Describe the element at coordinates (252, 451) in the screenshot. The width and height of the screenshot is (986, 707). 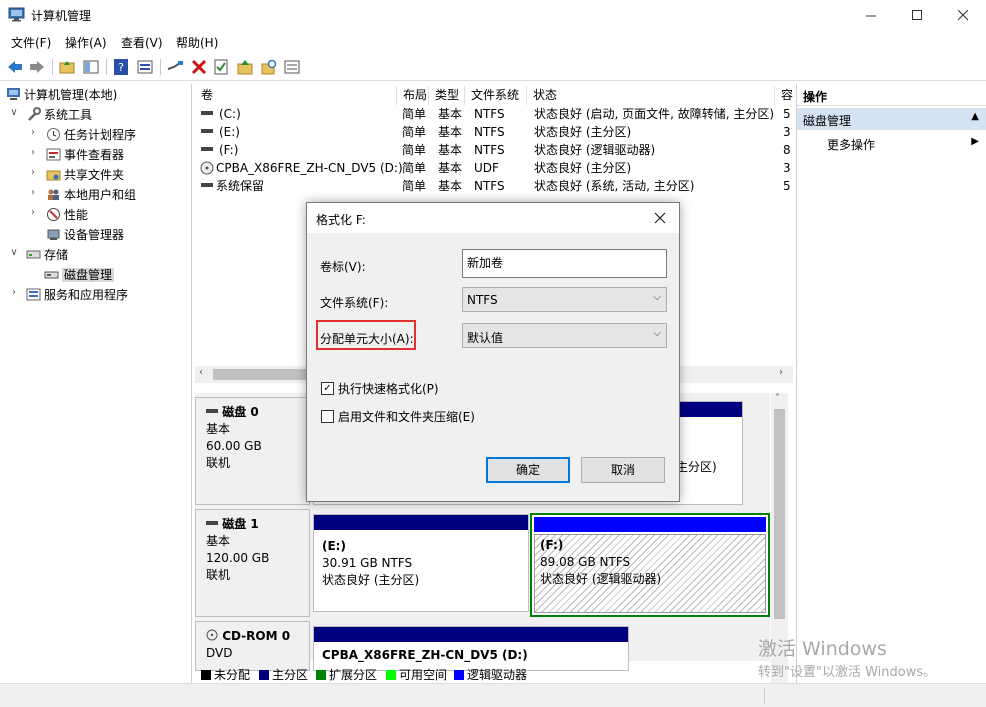
I see `disk-0-header: 磁盘 0 基本 60.00 GB 联机` at that location.